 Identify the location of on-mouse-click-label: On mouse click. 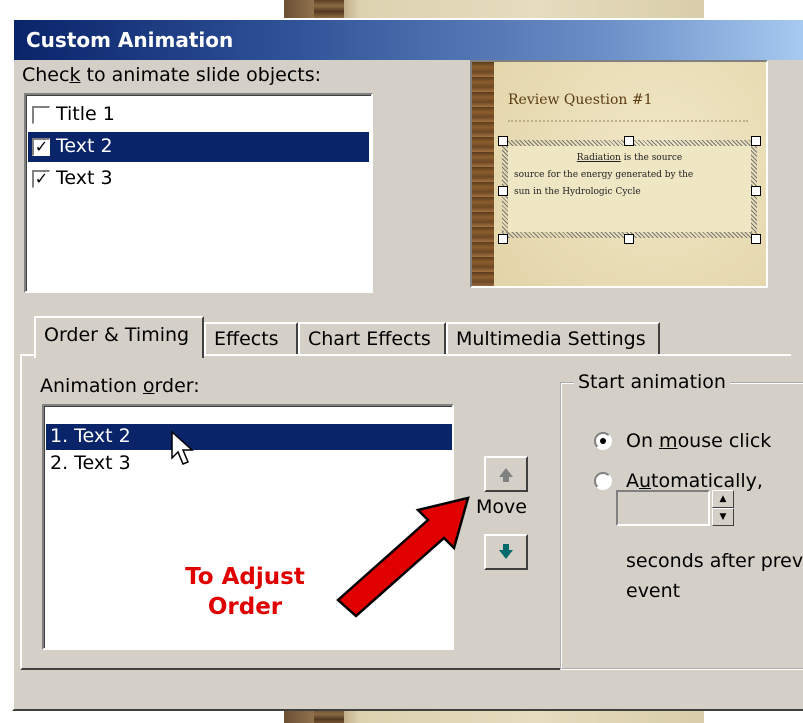
(698, 441).